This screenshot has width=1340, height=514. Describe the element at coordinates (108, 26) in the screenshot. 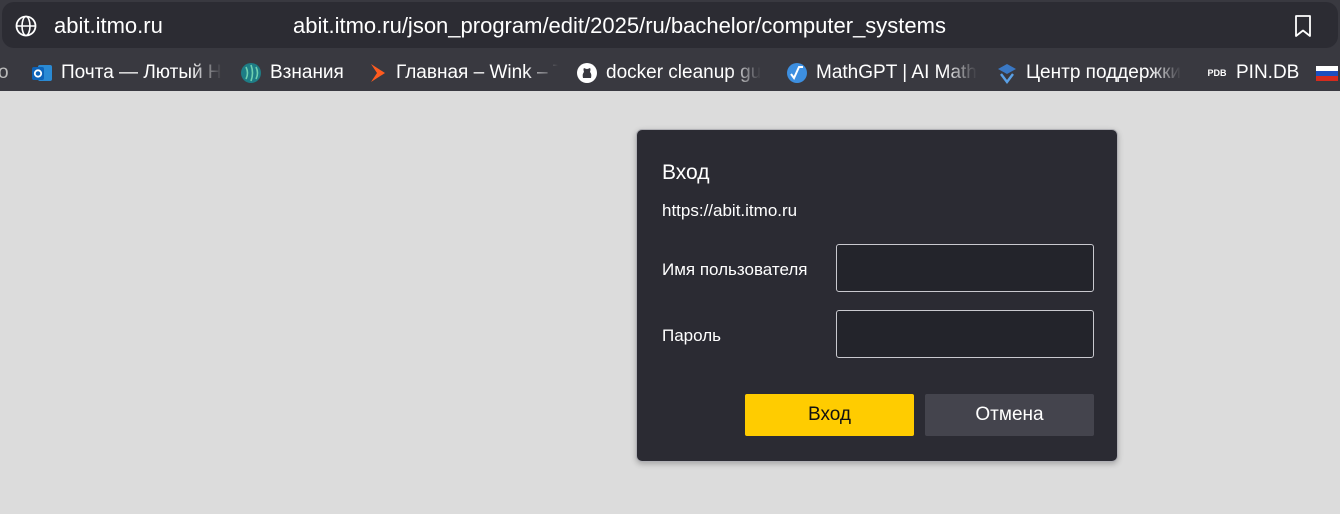

I see `address-host: abit.itmo.ru` at that location.